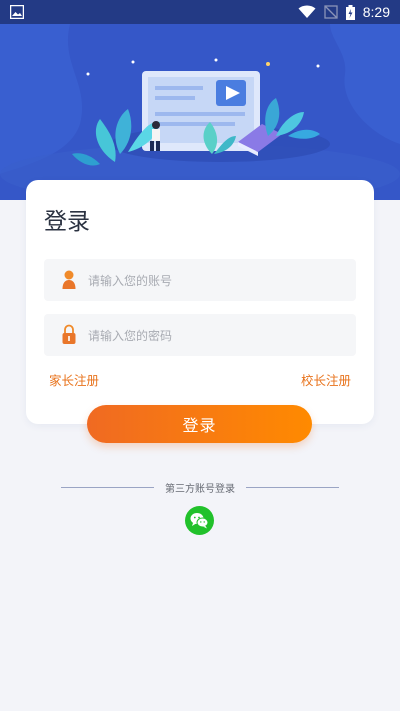  I want to click on user-icon, so click(69, 279).